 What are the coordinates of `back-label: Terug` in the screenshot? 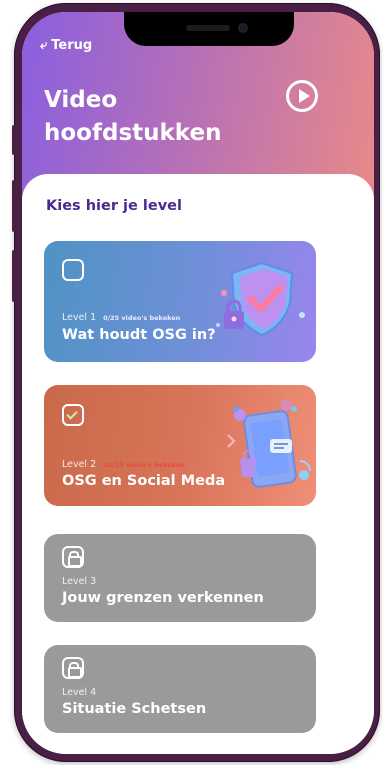 It's located at (72, 45).